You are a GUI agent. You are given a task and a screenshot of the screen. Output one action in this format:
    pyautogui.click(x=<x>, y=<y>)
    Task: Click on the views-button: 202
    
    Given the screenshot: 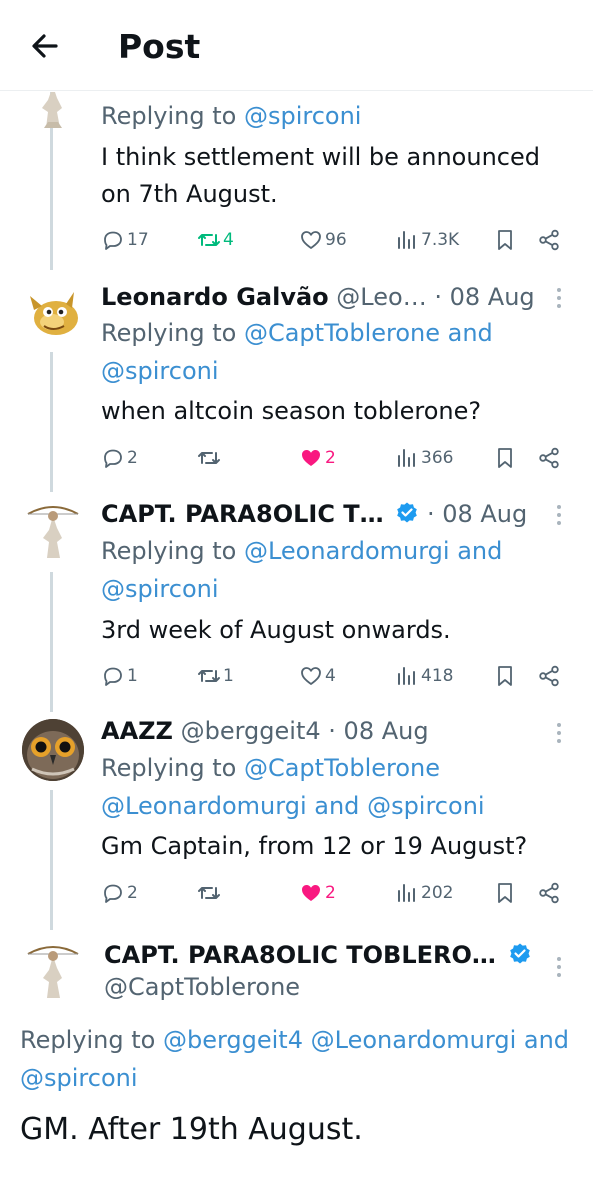 What is the action you would take?
    pyautogui.click(x=424, y=893)
    